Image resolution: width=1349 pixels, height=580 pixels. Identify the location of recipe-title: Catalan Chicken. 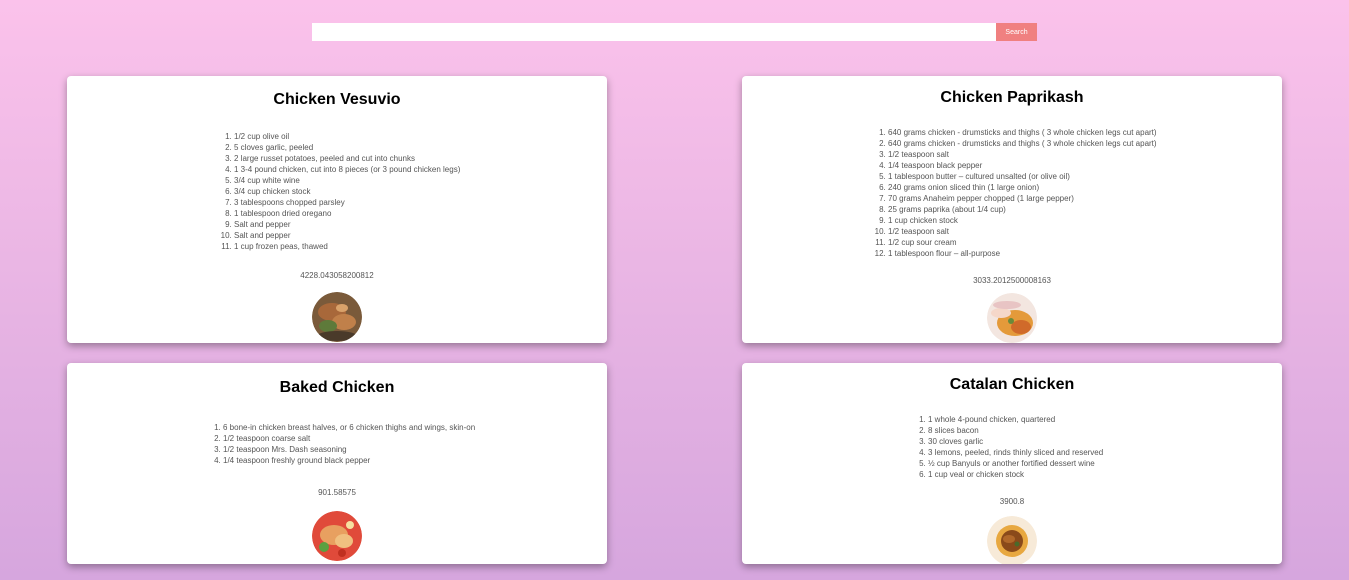
(1012, 384).